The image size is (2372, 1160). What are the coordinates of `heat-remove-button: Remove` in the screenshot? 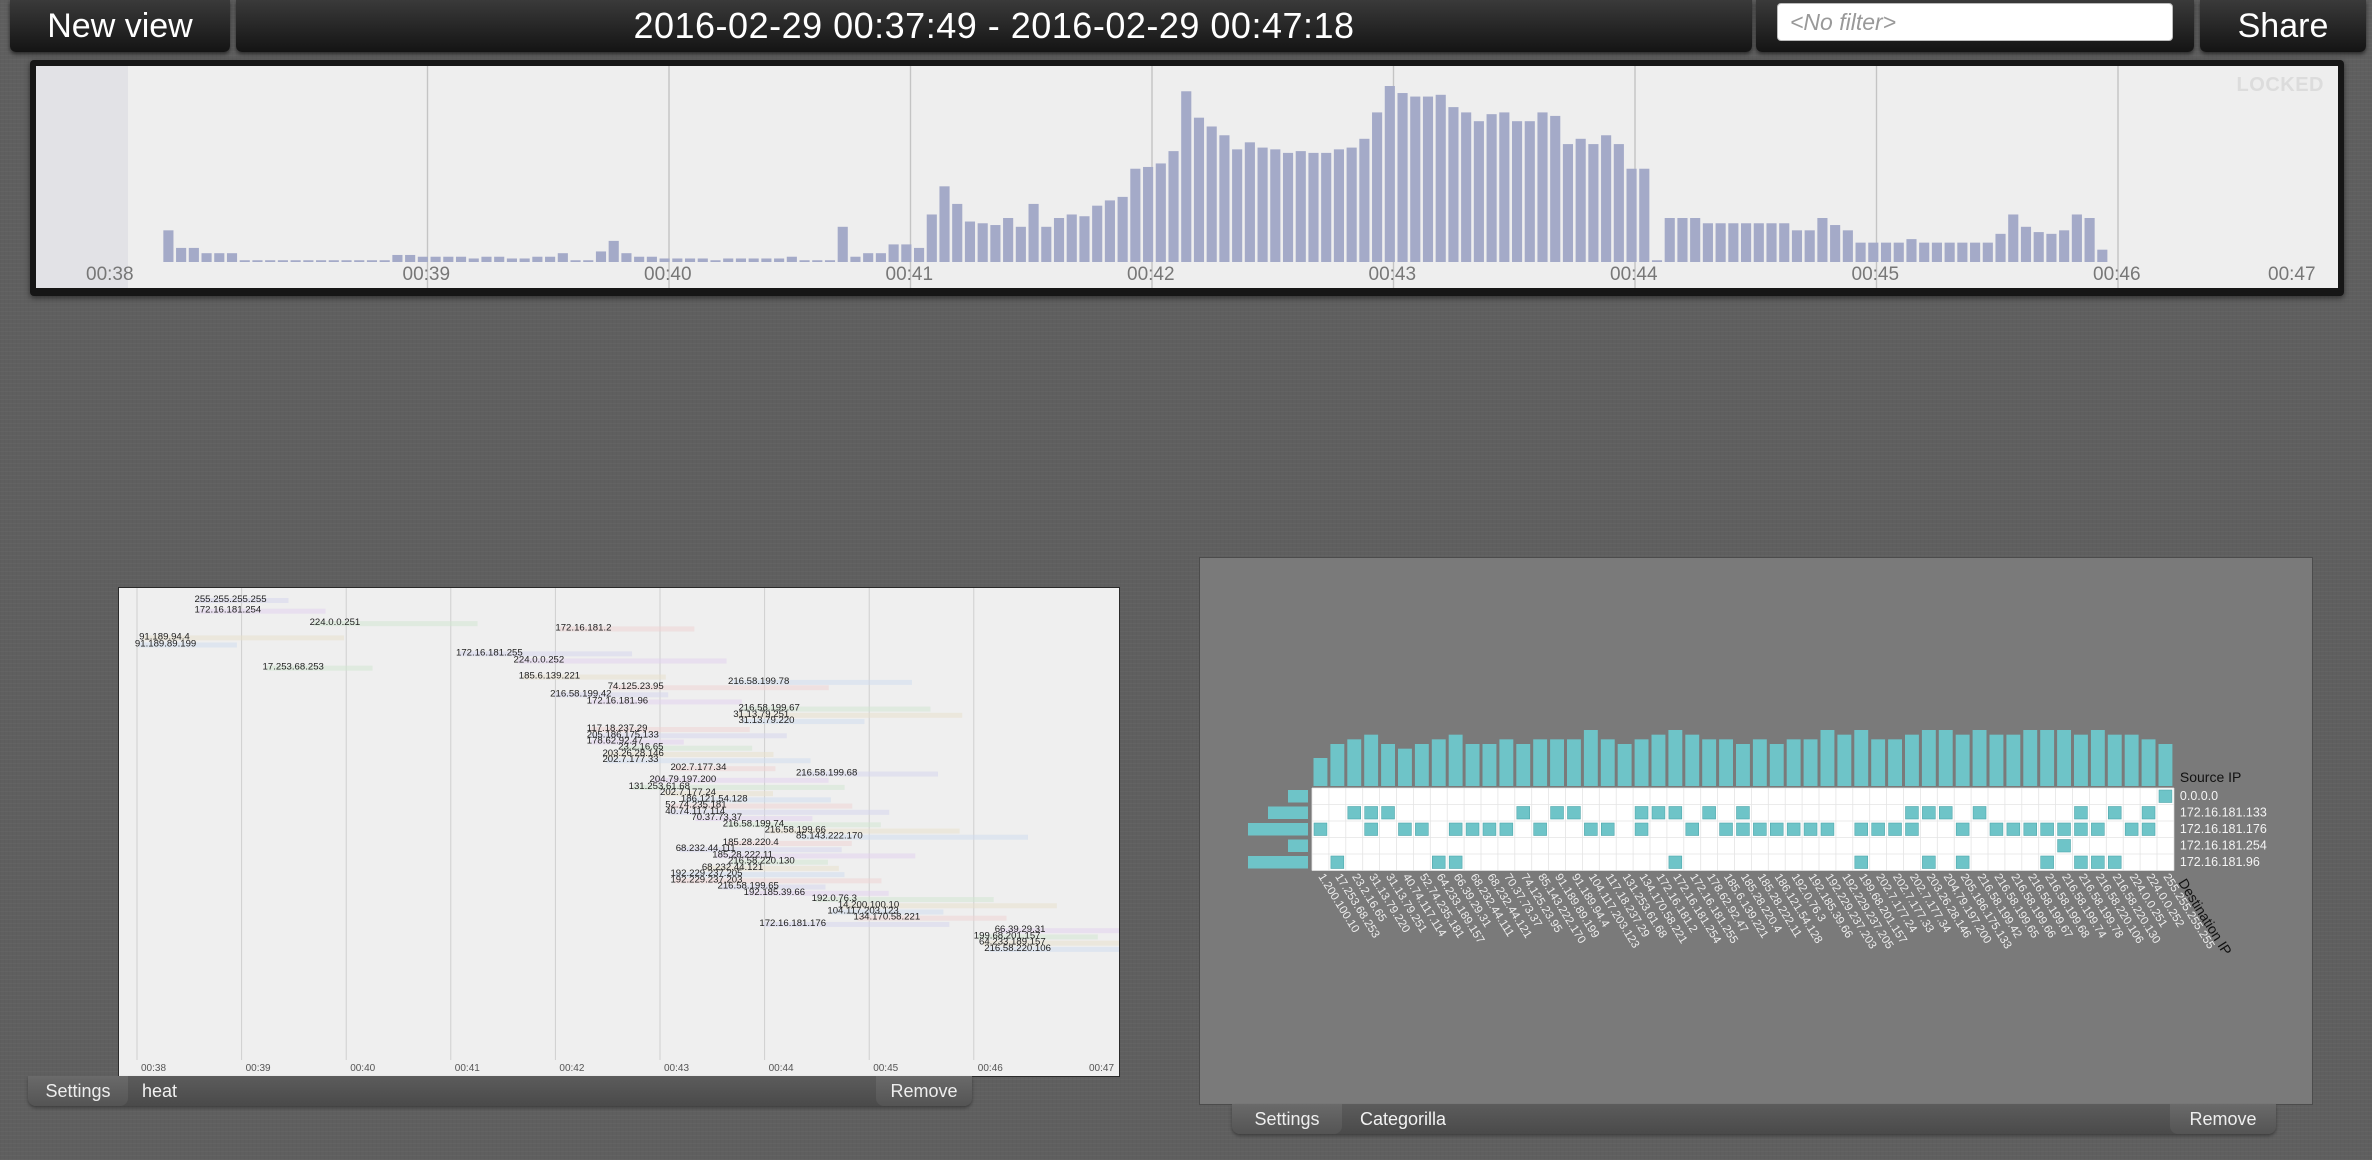 It's located at (924, 1091).